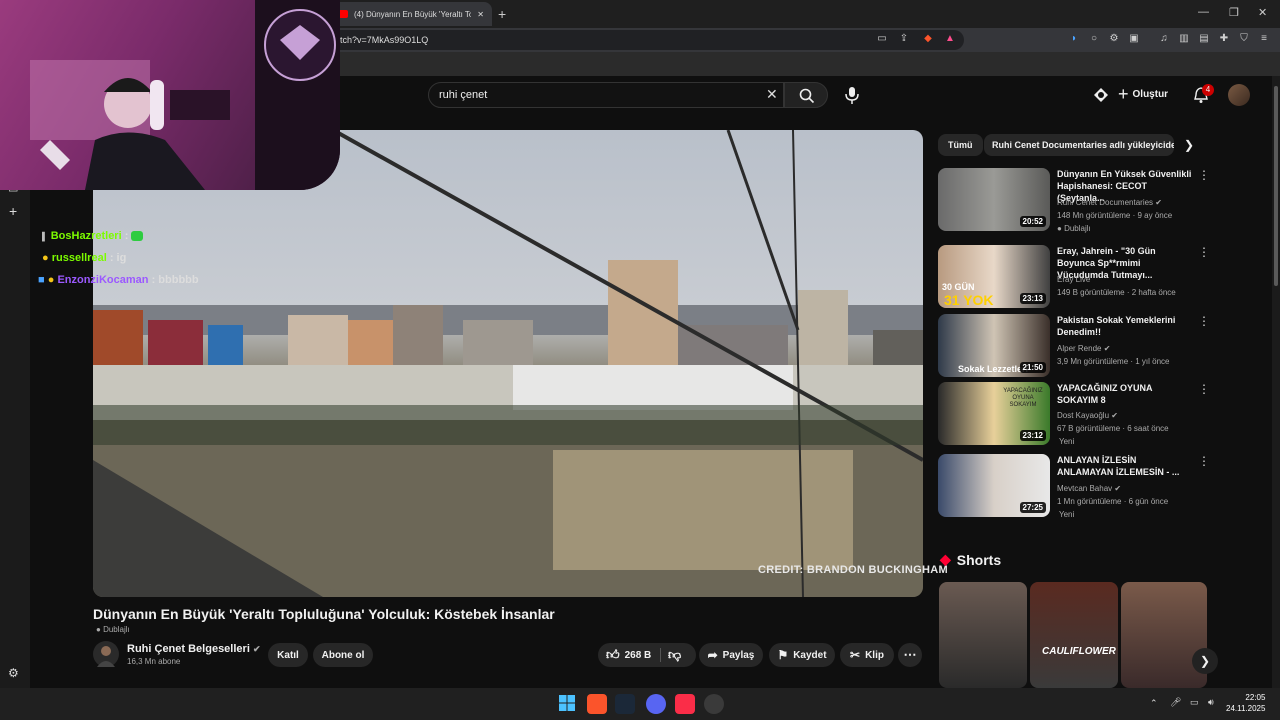 This screenshot has height=720, width=1280. Describe the element at coordinates (685, 704) in the screenshot. I see `music-app-icon` at that location.